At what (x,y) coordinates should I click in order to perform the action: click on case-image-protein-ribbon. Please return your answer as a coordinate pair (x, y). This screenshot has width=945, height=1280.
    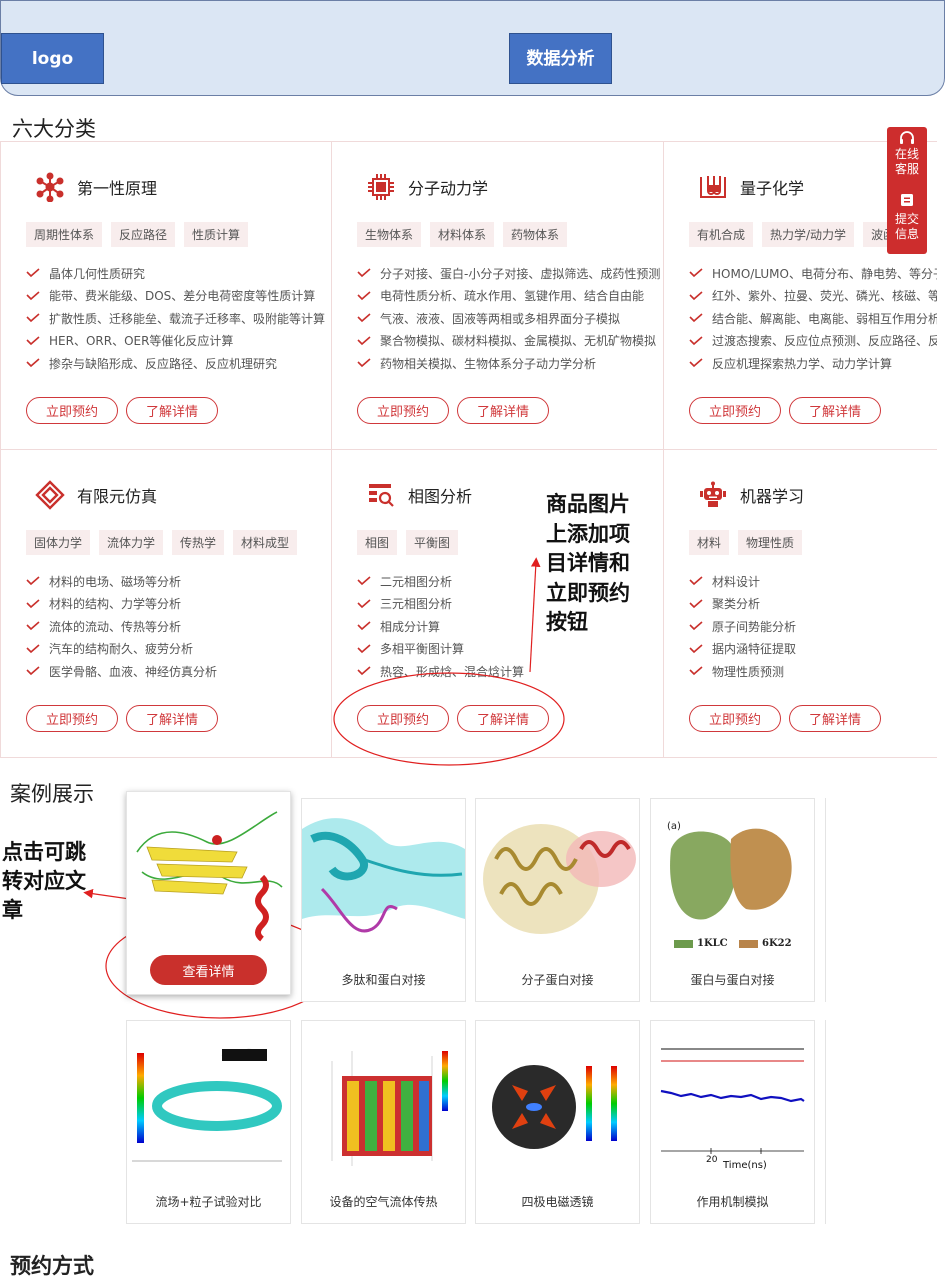
    Looking at the image, I should click on (208, 872).